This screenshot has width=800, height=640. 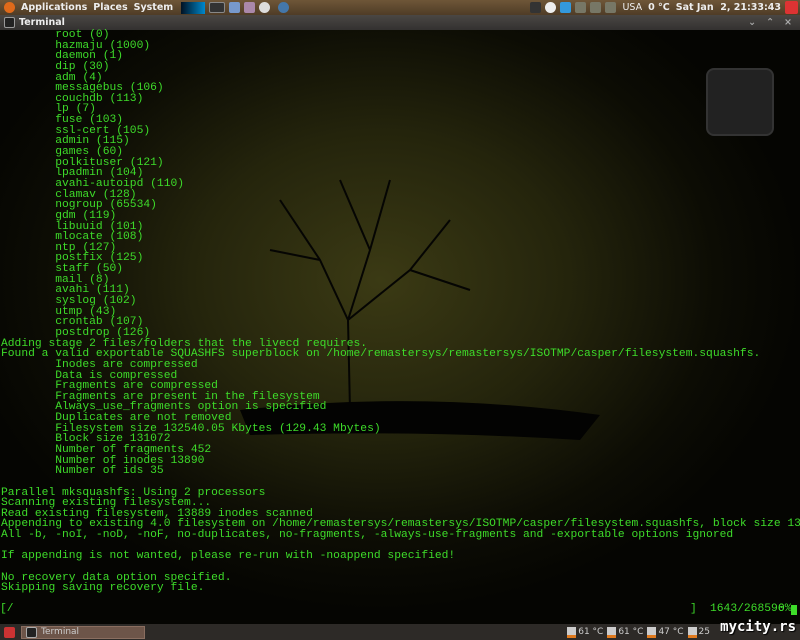 I want to click on terminal-line: mlocate (108), so click(x=72, y=237).